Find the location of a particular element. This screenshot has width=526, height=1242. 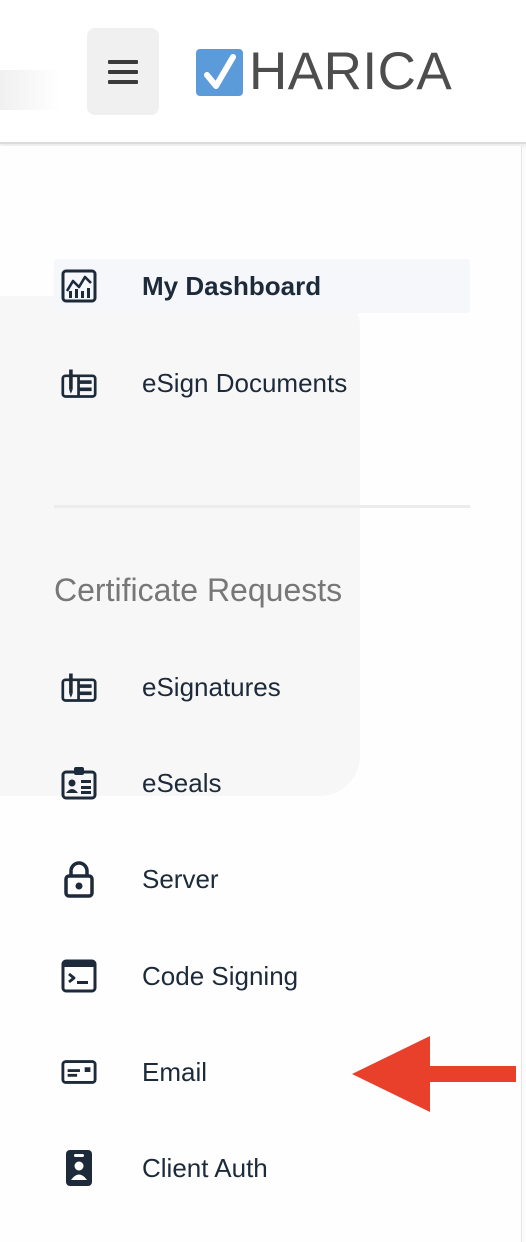

section-title-certificate-requests: Certificate Requests is located at coordinates (198, 590).